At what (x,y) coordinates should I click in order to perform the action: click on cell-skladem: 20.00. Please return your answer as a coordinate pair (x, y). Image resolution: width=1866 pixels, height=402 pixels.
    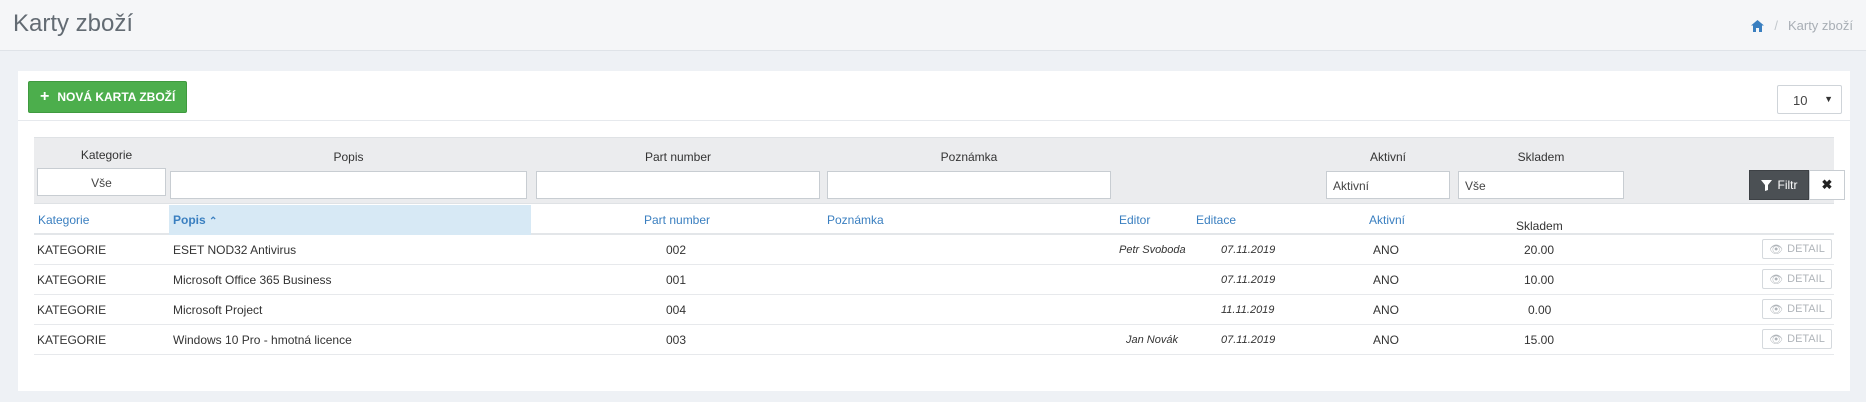
    Looking at the image, I should click on (1539, 250).